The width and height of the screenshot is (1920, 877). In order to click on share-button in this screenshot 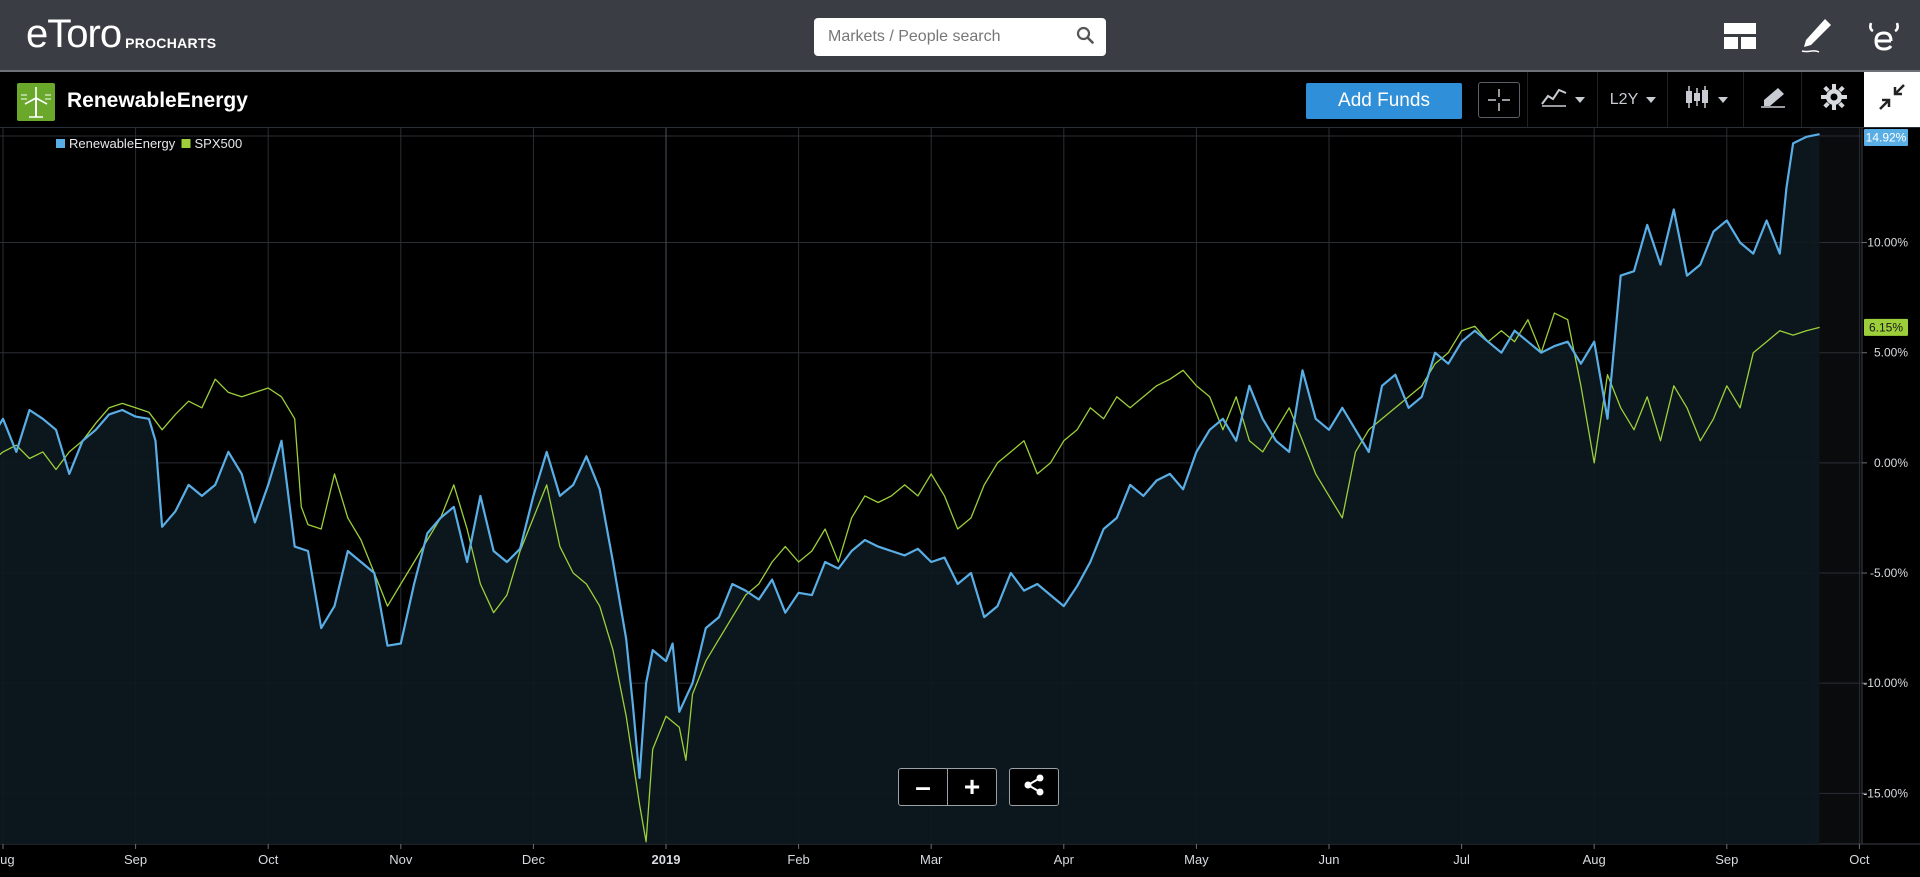, I will do `click(1034, 787)`.